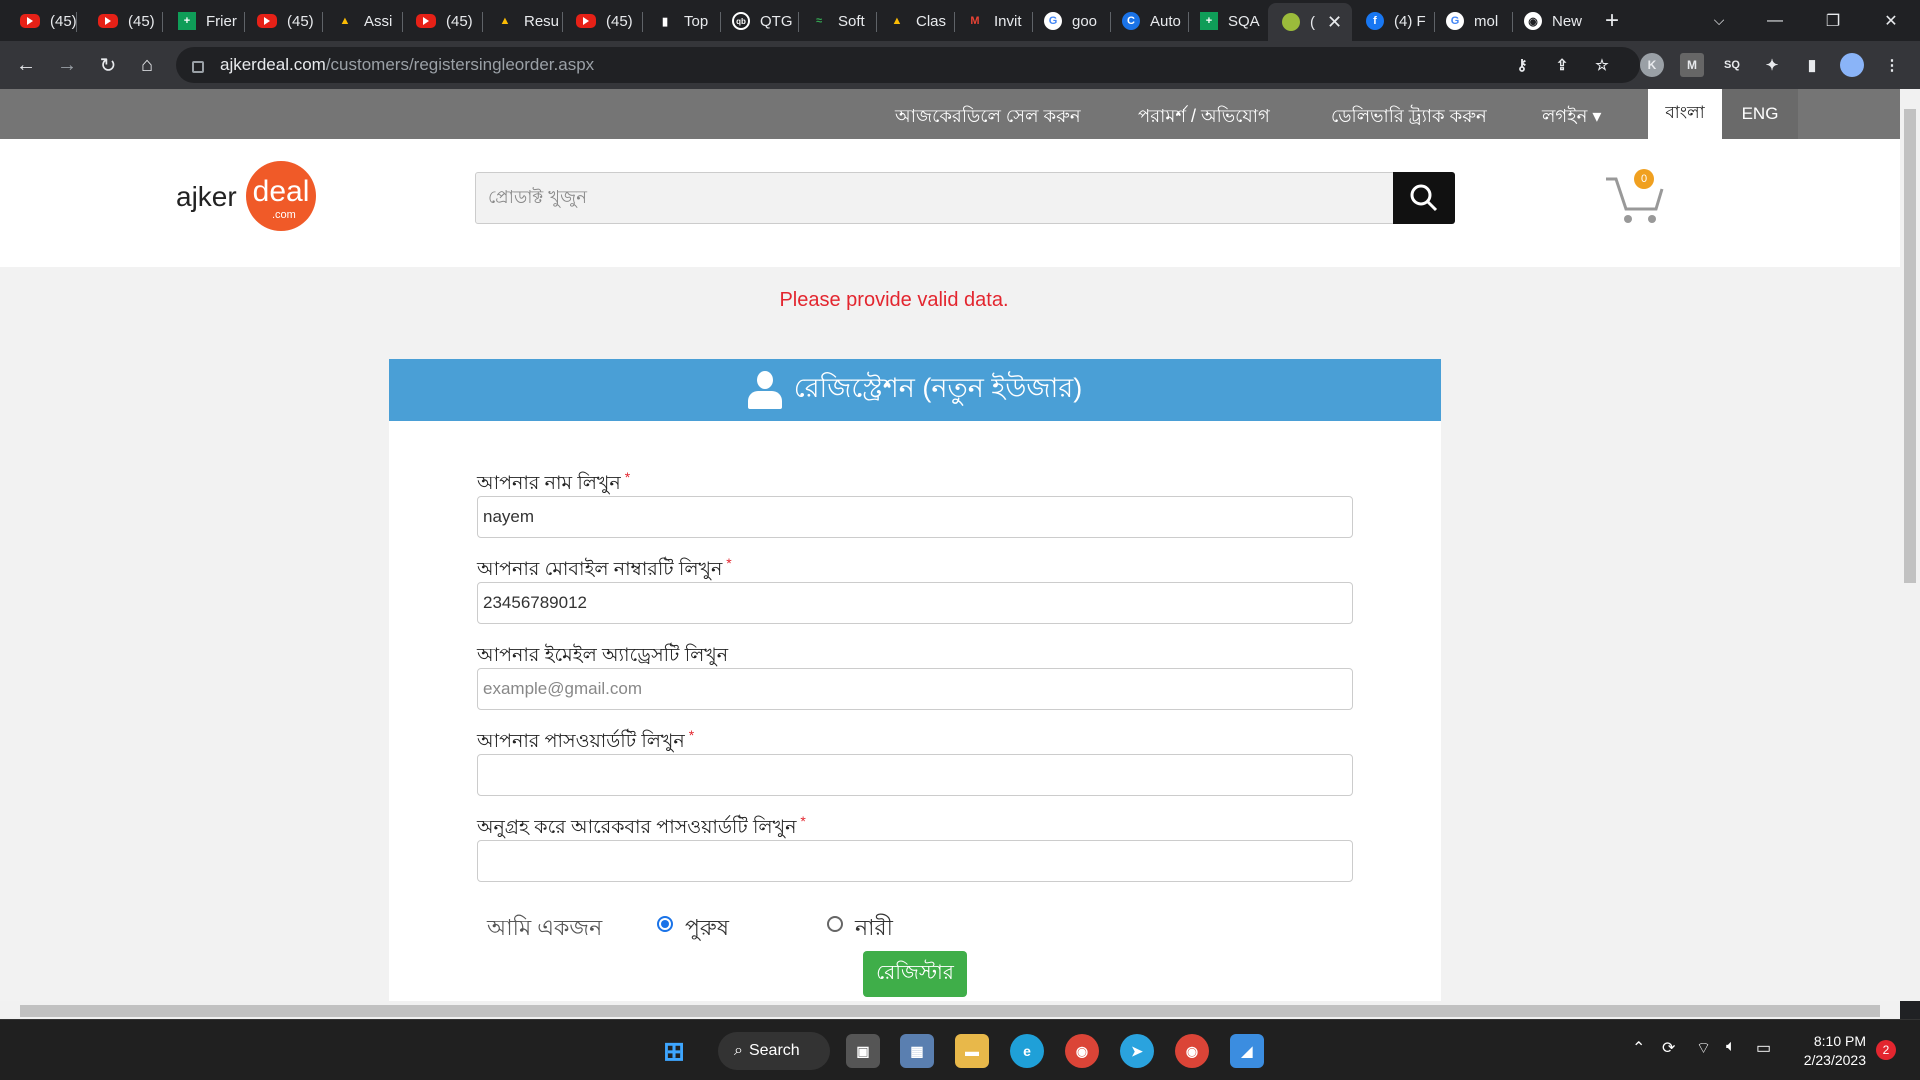 The width and height of the screenshot is (1920, 1080). Describe the element at coordinates (1892, 65) in the screenshot. I see `menu-kebab-icon: ⋮` at that location.